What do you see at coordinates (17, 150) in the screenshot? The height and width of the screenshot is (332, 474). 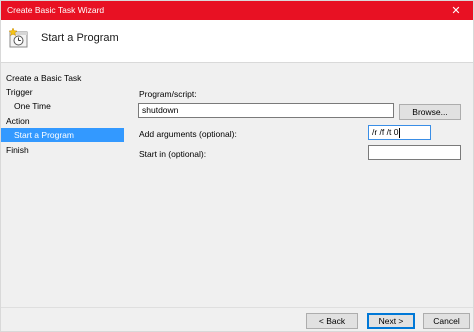 I see `sidebar-item-finish: Finish` at bounding box center [17, 150].